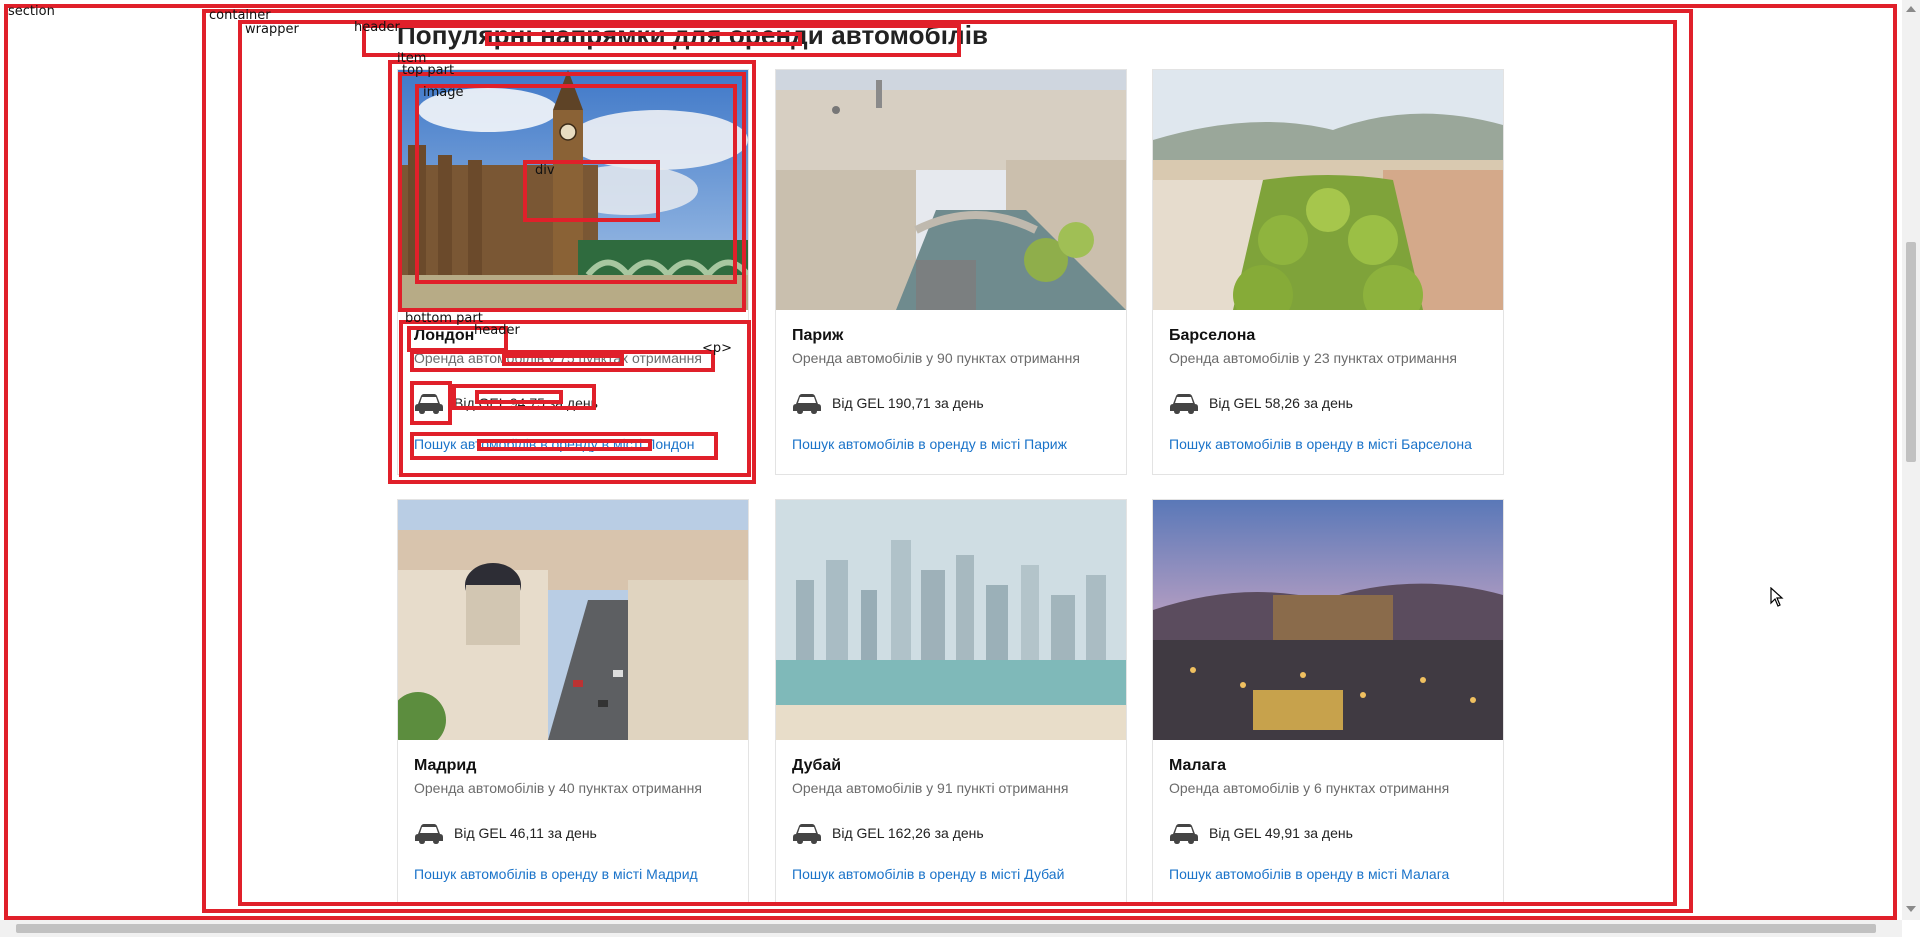 The height and width of the screenshot is (937, 1920). Describe the element at coordinates (1911, 909) in the screenshot. I see `scroll-down-arrow-icon` at that location.